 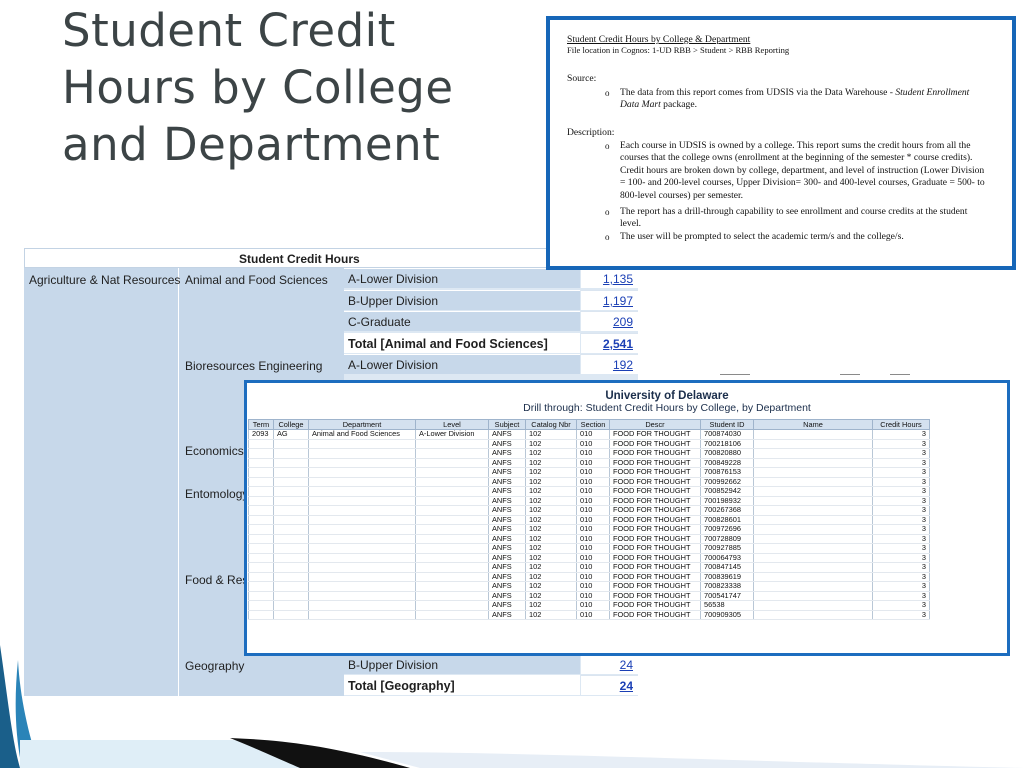 I want to click on student-id-cell: 56538, so click(x=727, y=605).